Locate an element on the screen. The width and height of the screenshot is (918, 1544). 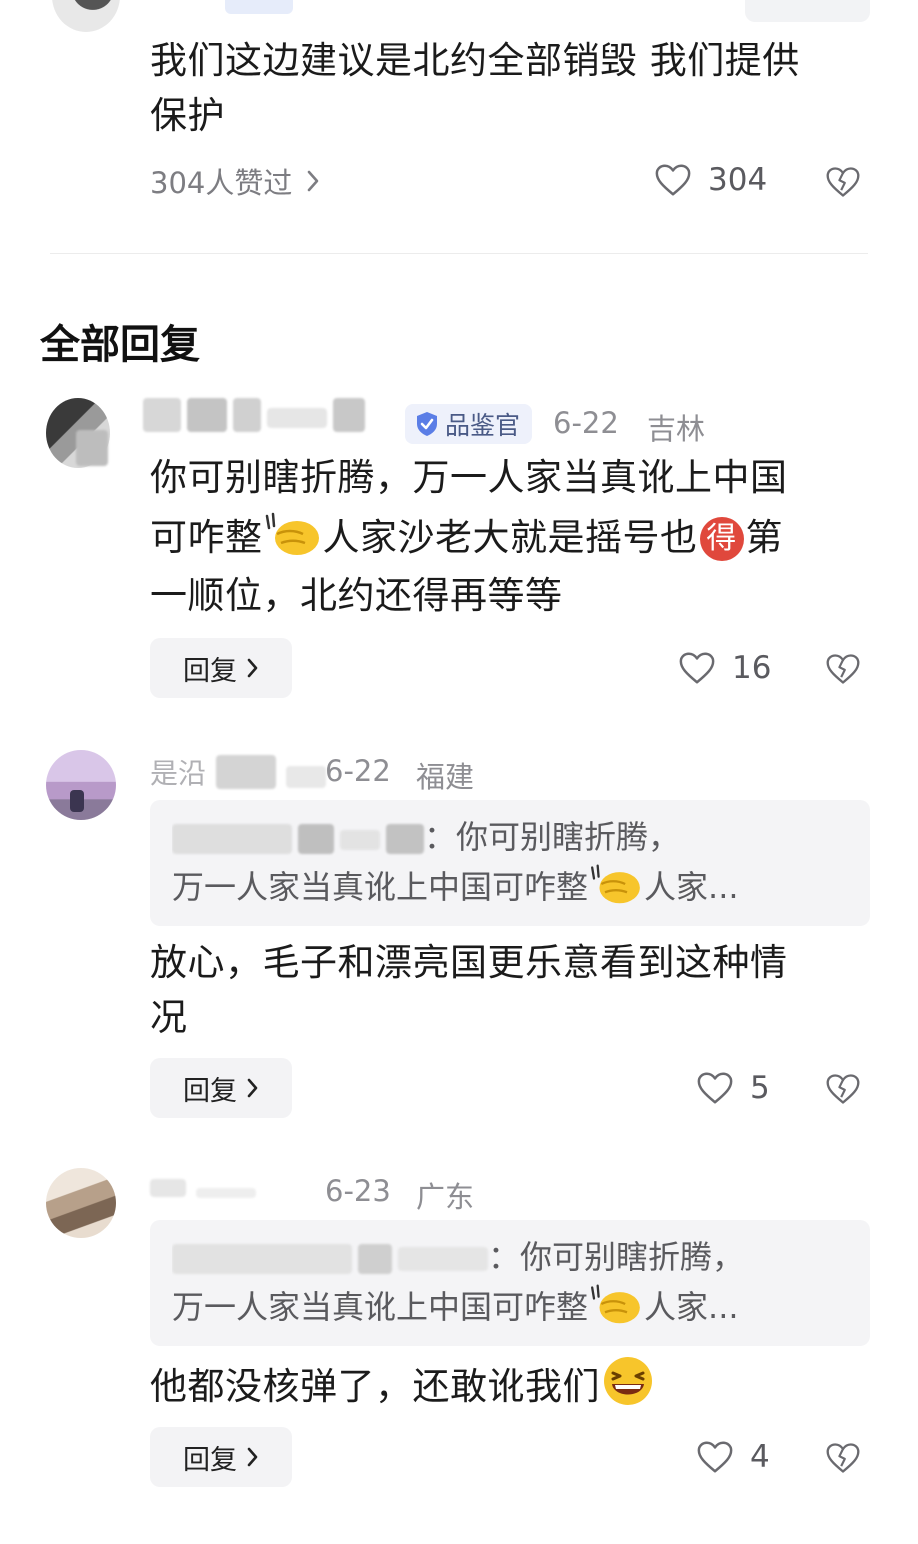
reply2-reply-button: 回复 is located at coordinates (221, 1088).